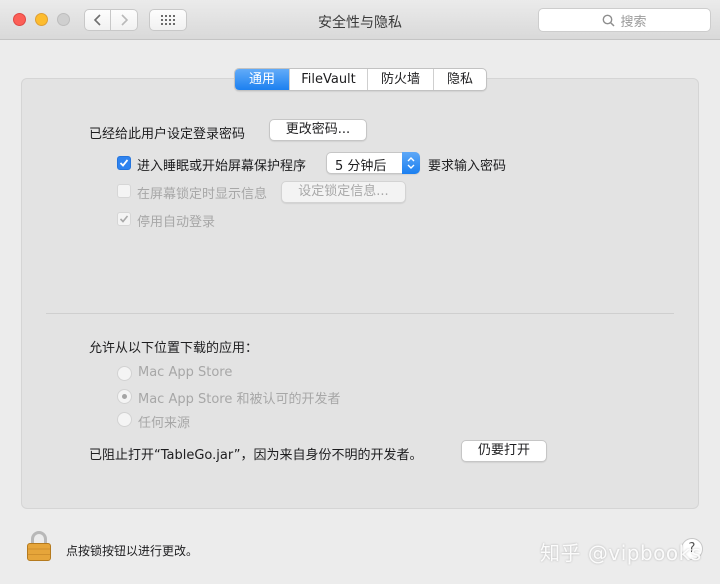 The image size is (720, 584). Describe the element at coordinates (124, 191) in the screenshot. I see `show-message-checkbox` at that location.